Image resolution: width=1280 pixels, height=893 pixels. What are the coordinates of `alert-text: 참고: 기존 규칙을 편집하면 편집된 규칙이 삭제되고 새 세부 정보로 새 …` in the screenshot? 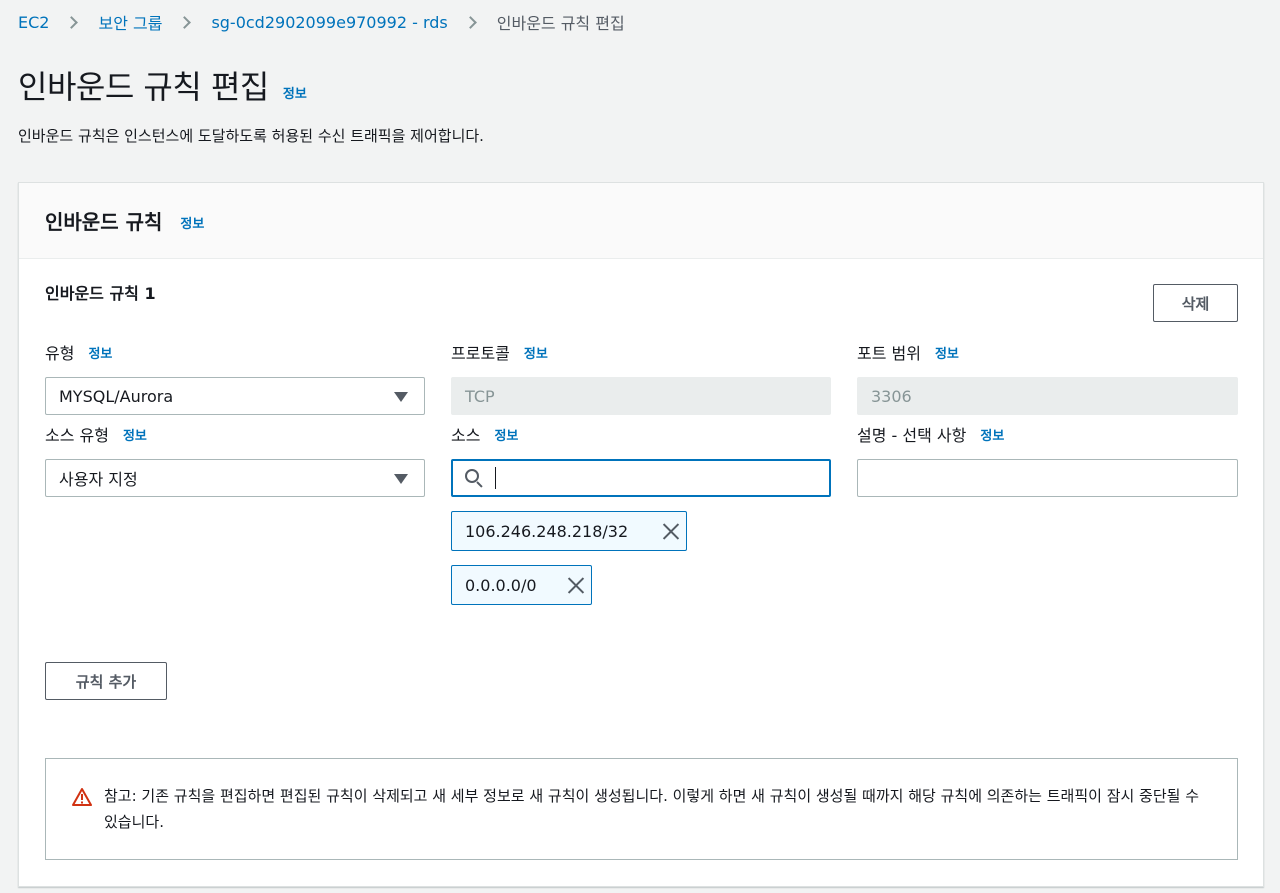 It's located at (652, 809).